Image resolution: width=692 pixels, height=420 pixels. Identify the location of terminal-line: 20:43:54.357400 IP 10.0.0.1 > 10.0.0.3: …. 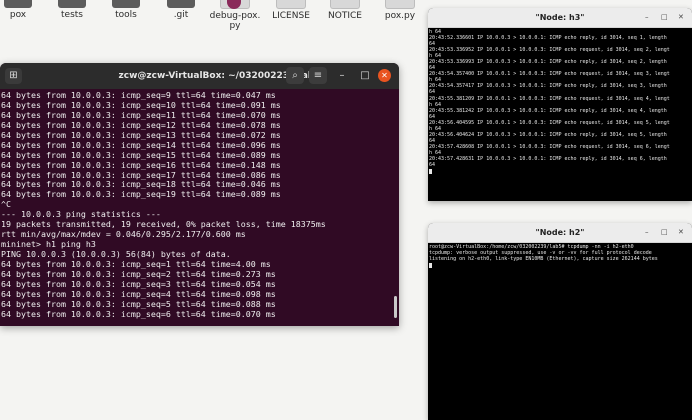
(549, 74).